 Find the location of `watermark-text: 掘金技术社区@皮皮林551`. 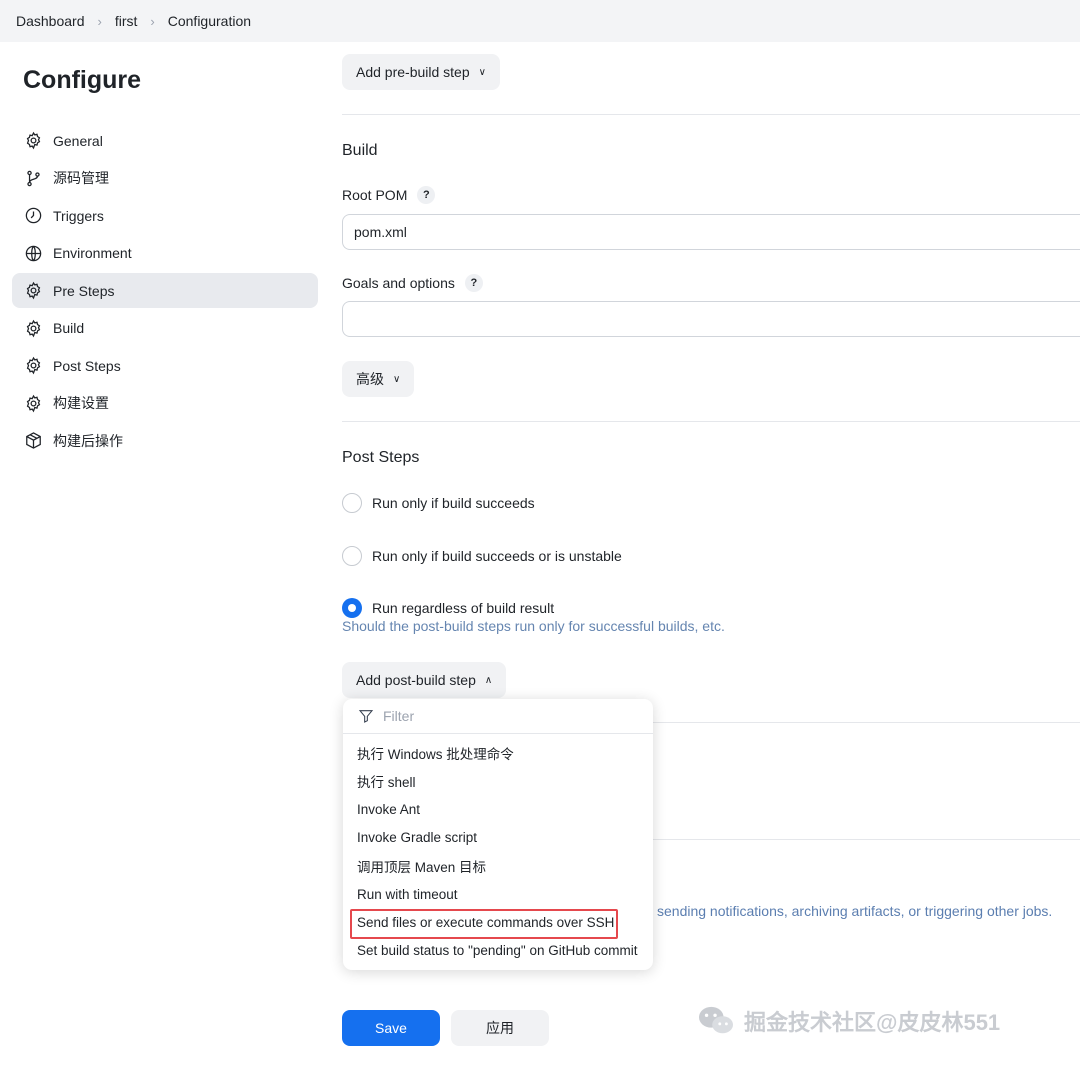

watermark-text: 掘金技术社区@皮皮林551 is located at coordinates (872, 1022).